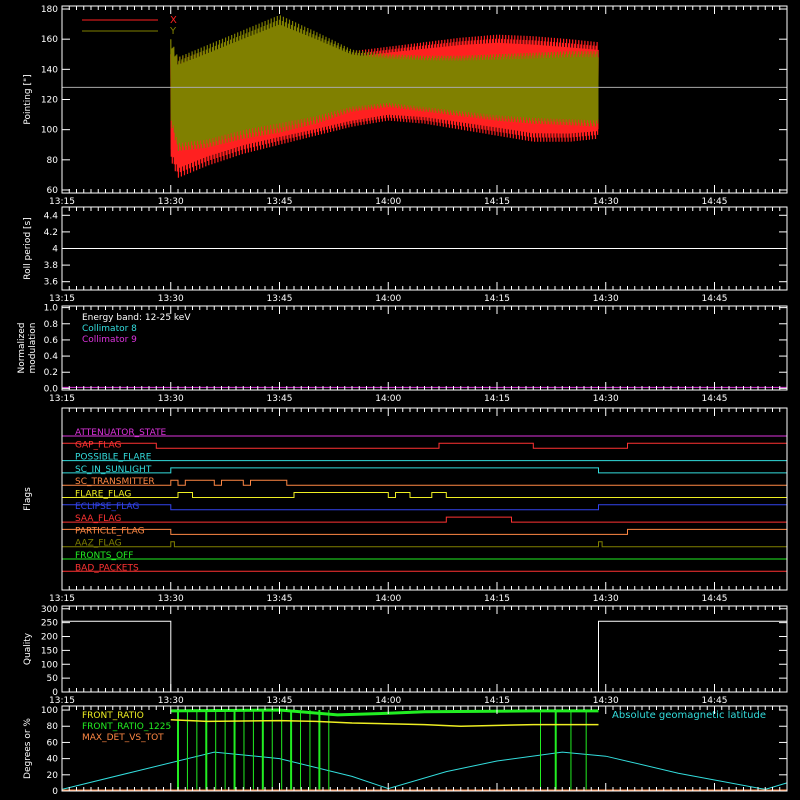  I want to click on flag-label-eclipse-flag: ECLIPSE_FLAG, so click(107, 507).